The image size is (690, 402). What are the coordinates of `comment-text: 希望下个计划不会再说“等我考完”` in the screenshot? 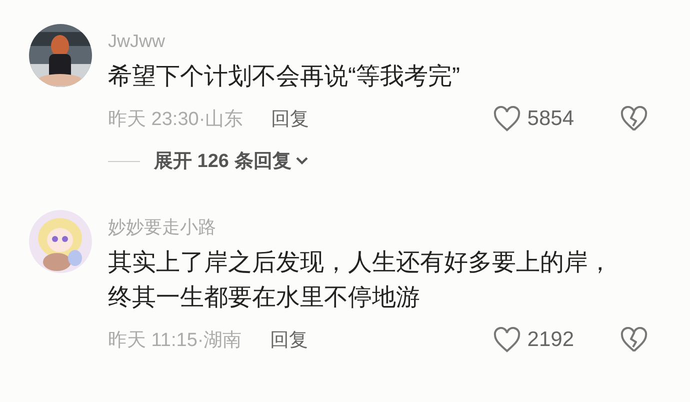 It's located at (284, 77).